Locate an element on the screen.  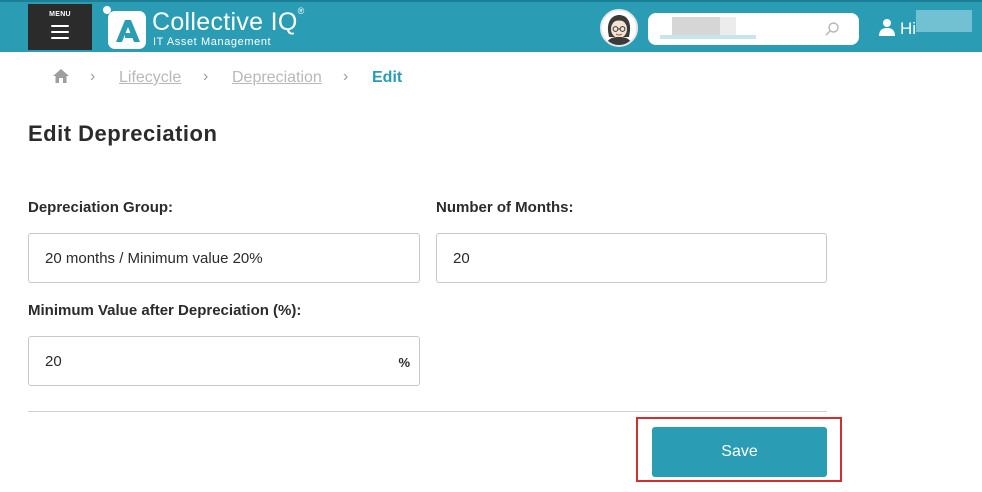
avatar is located at coordinates (619, 28).